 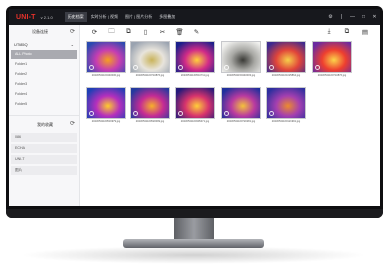 I want to click on favorite-item-images: 图片, so click(x=44, y=170).